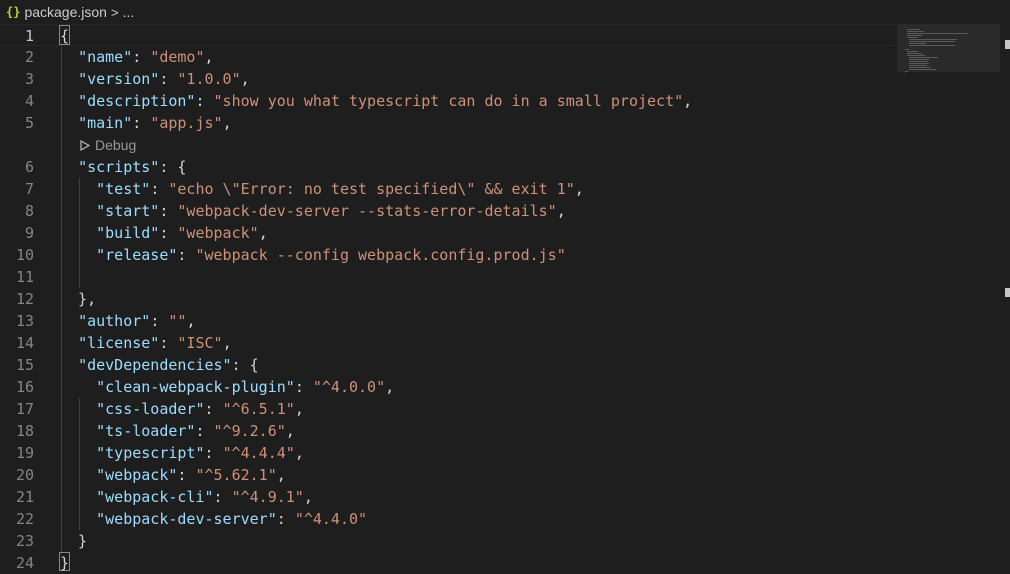 This screenshot has height=574, width=1010. I want to click on line-number: 17, so click(24, 409).